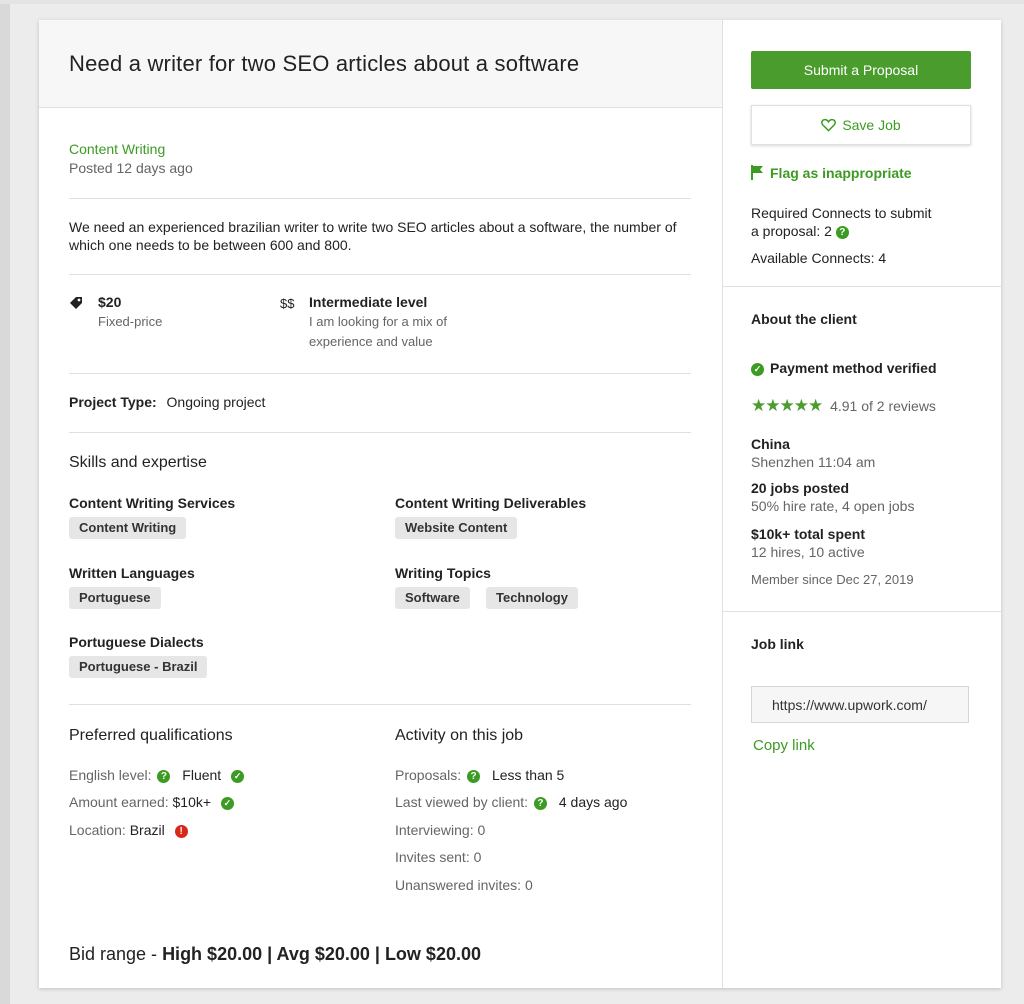 The height and width of the screenshot is (1004, 1024). What do you see at coordinates (456, 528) in the screenshot?
I see `skill-chip: Website Content` at bounding box center [456, 528].